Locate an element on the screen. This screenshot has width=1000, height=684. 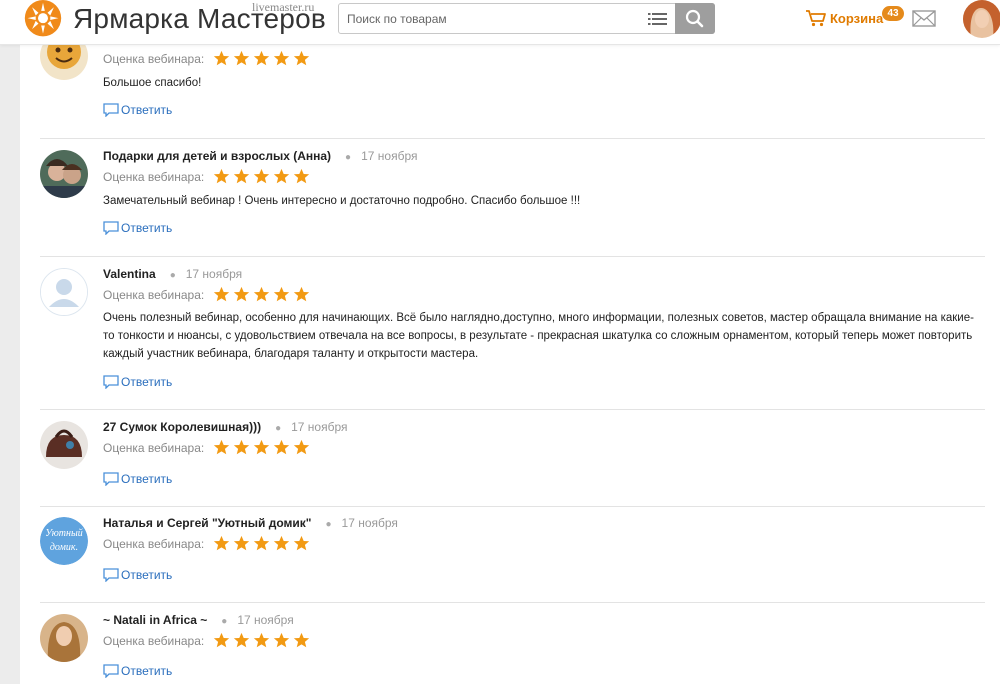
author-name: 27 Сумок Королевишная))) is located at coordinates (182, 427).